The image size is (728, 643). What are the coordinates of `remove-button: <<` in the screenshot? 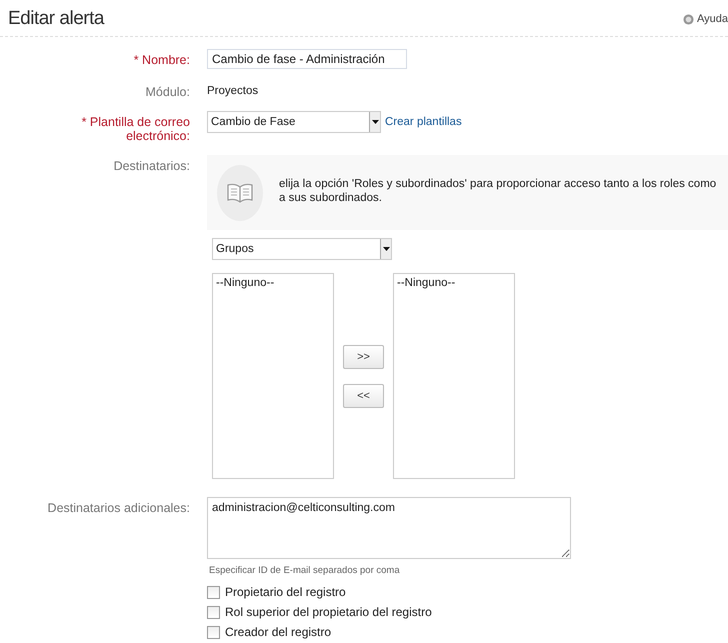 It's located at (363, 396).